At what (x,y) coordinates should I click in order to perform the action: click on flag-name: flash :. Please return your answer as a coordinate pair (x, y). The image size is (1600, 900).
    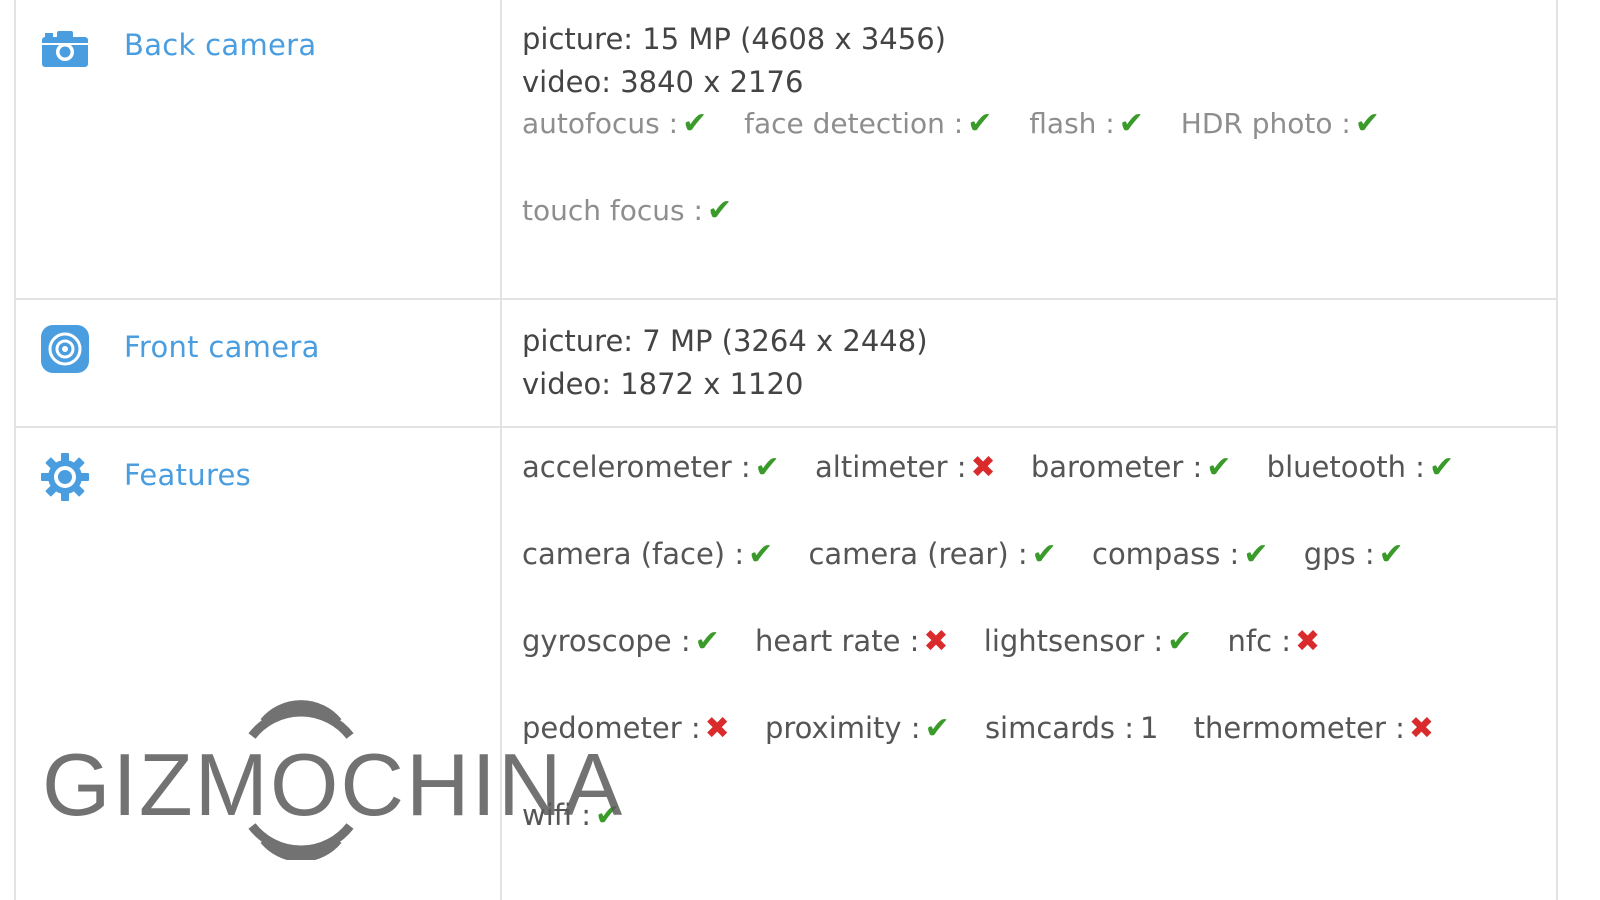
    Looking at the image, I should click on (1072, 123).